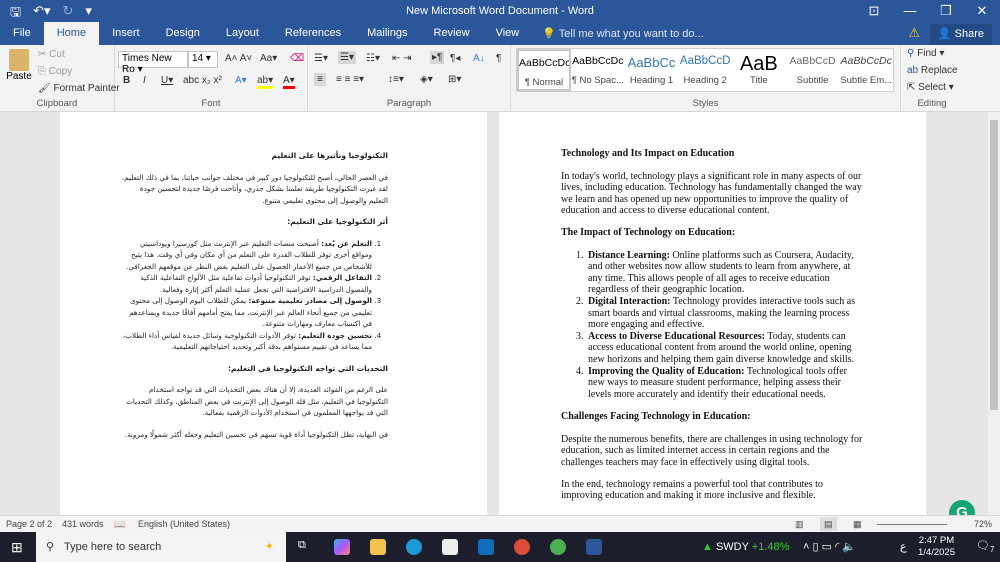 This screenshot has width=1000, height=562. Describe the element at coordinates (558, 547) in the screenshot. I see `chrome-profile-icon` at that location.